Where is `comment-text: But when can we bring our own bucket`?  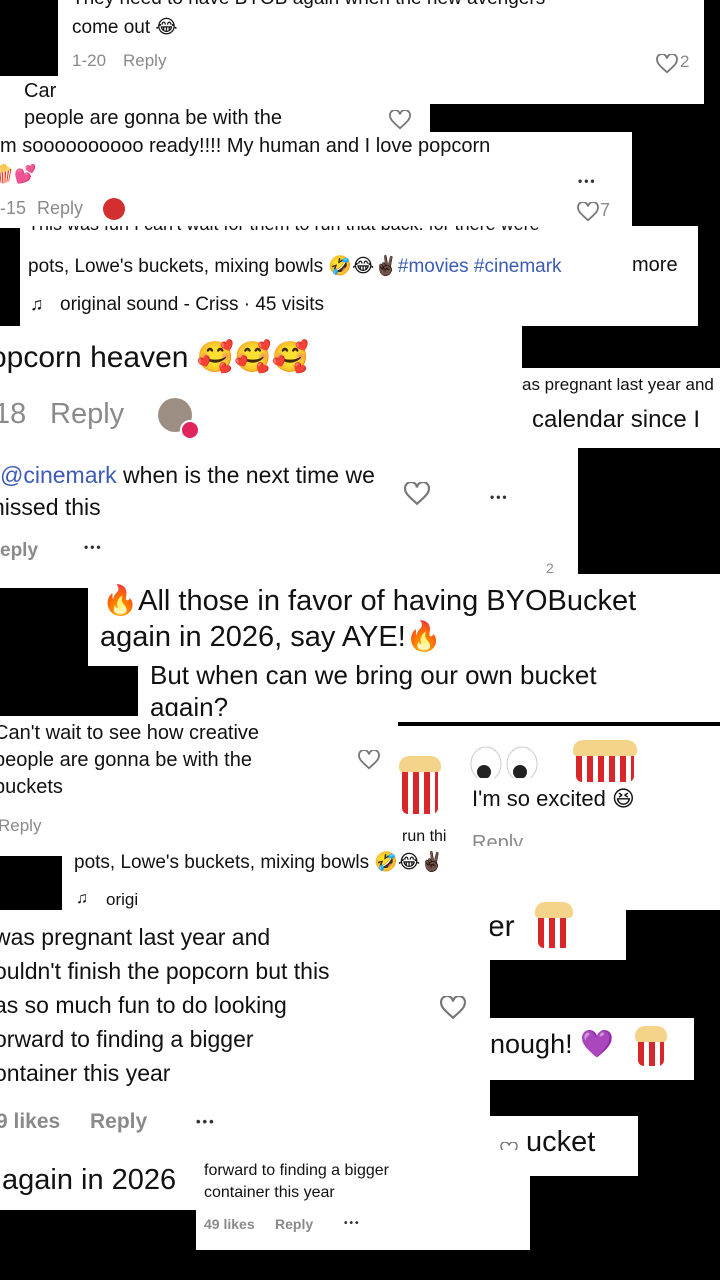 comment-text: But when can we bring our own bucket is located at coordinates (373, 675).